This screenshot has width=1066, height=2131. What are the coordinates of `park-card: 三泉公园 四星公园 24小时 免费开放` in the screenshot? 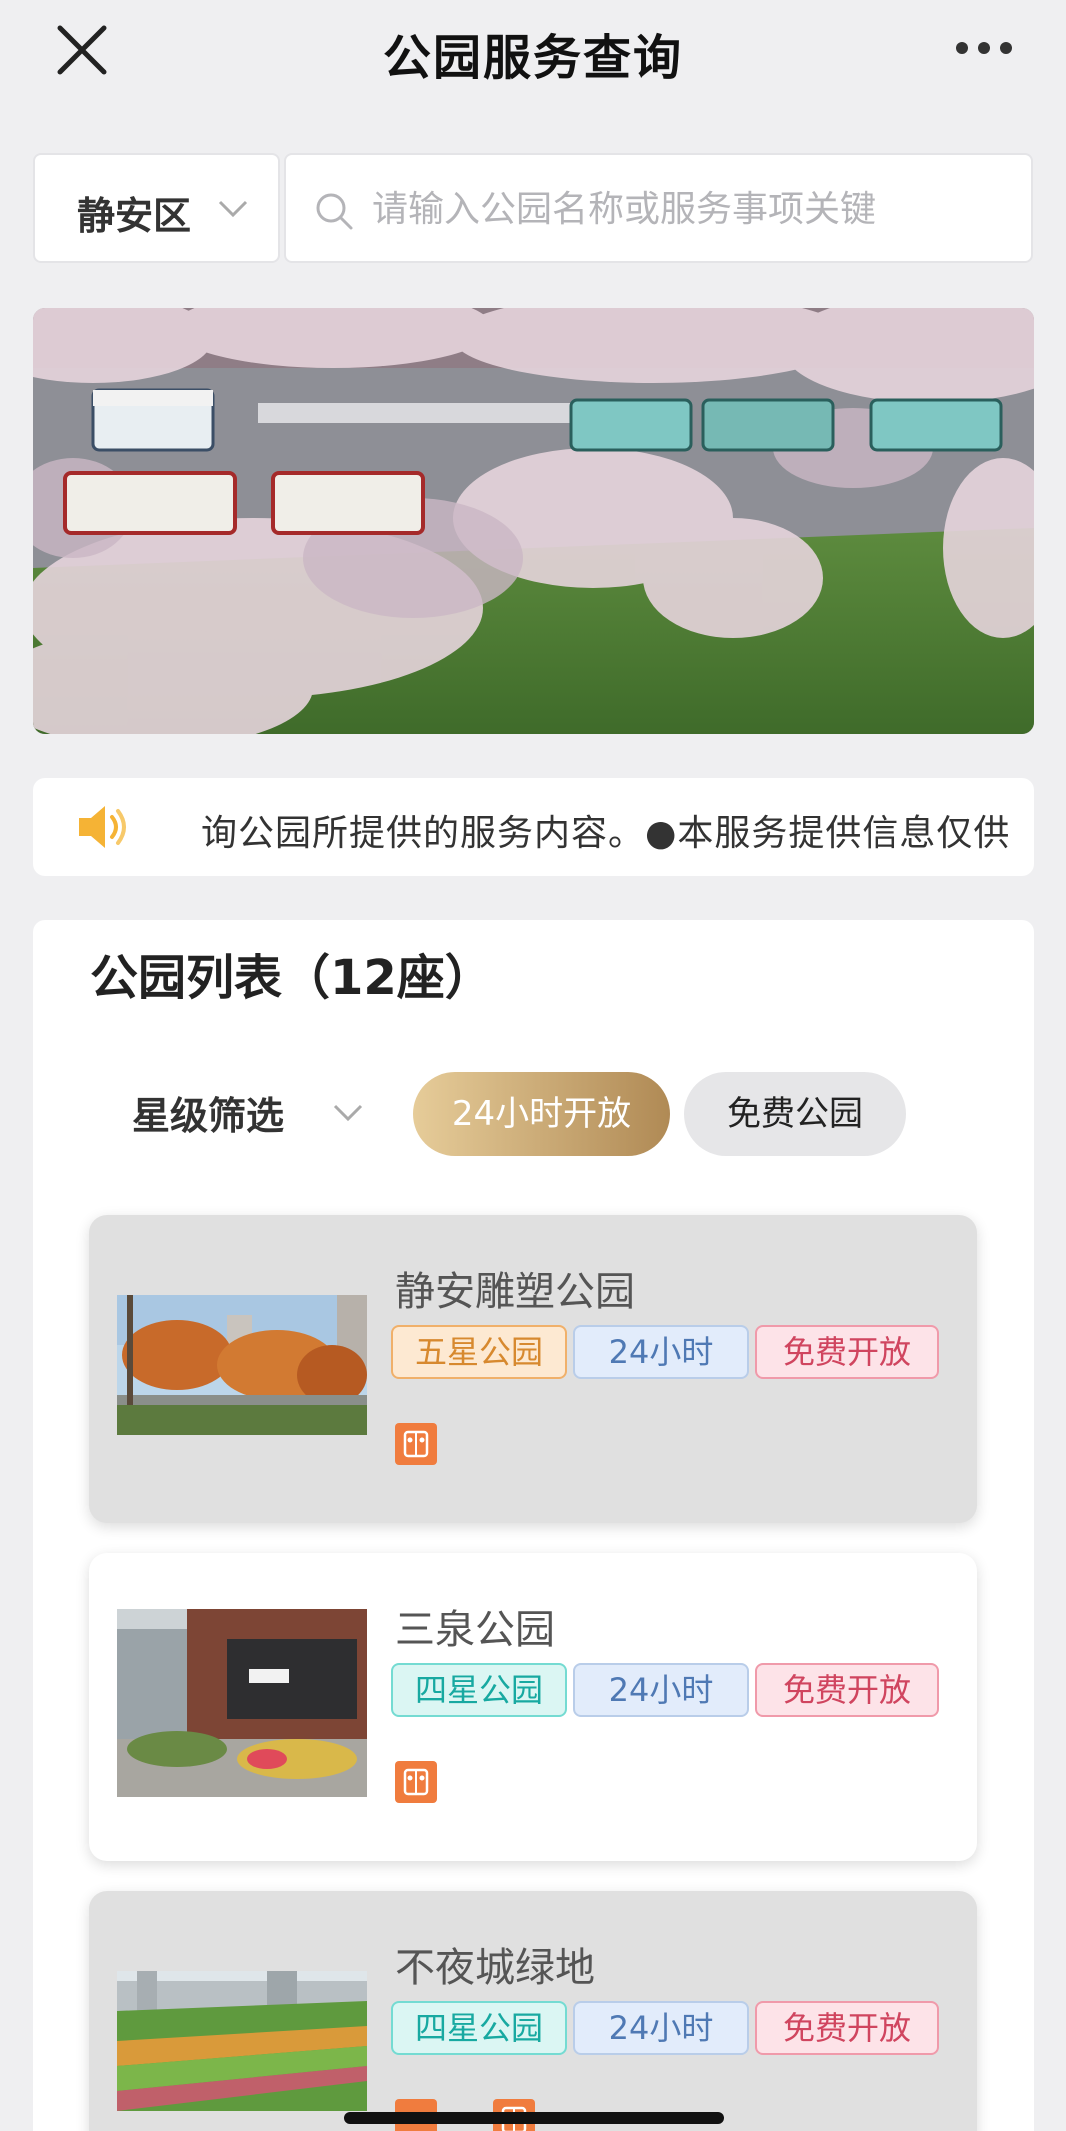 It's located at (533, 1707).